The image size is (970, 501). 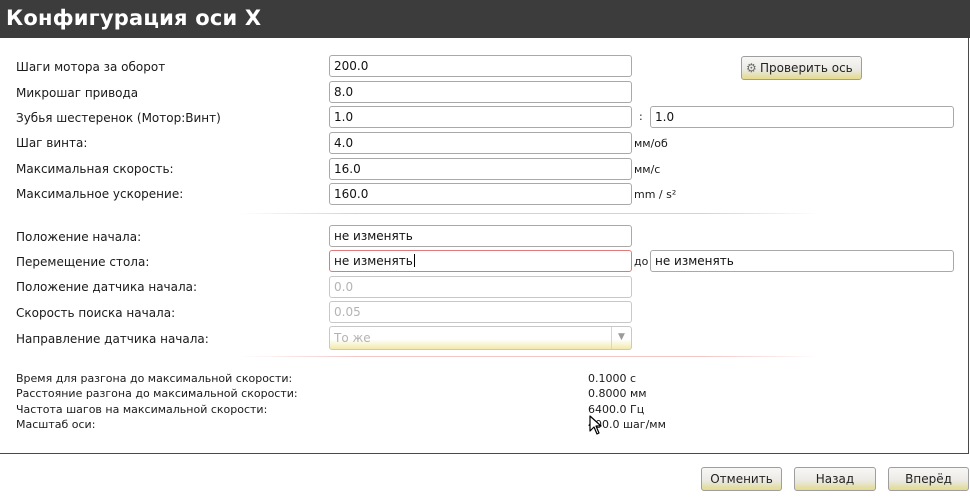 I want to click on mouse-pointer-icon, so click(x=595, y=425).